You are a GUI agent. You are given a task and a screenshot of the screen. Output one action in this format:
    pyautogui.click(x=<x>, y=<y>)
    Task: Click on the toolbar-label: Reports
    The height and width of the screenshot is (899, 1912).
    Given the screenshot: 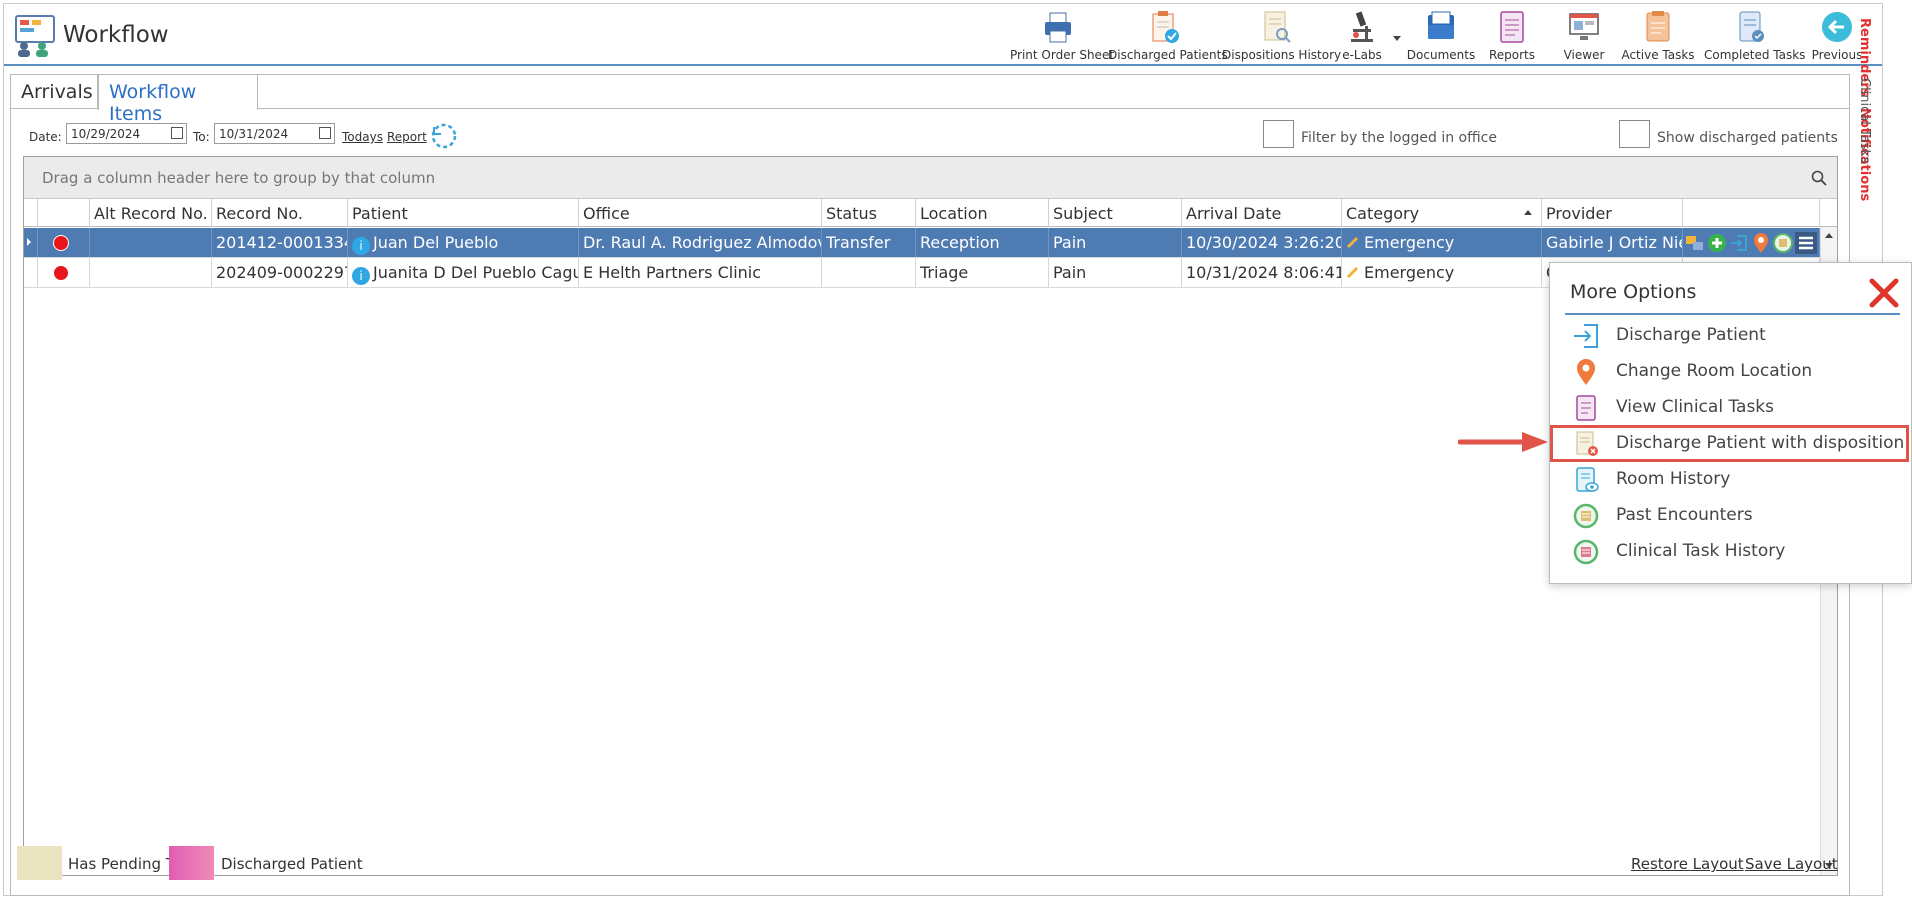 What is the action you would take?
    pyautogui.click(x=1512, y=55)
    